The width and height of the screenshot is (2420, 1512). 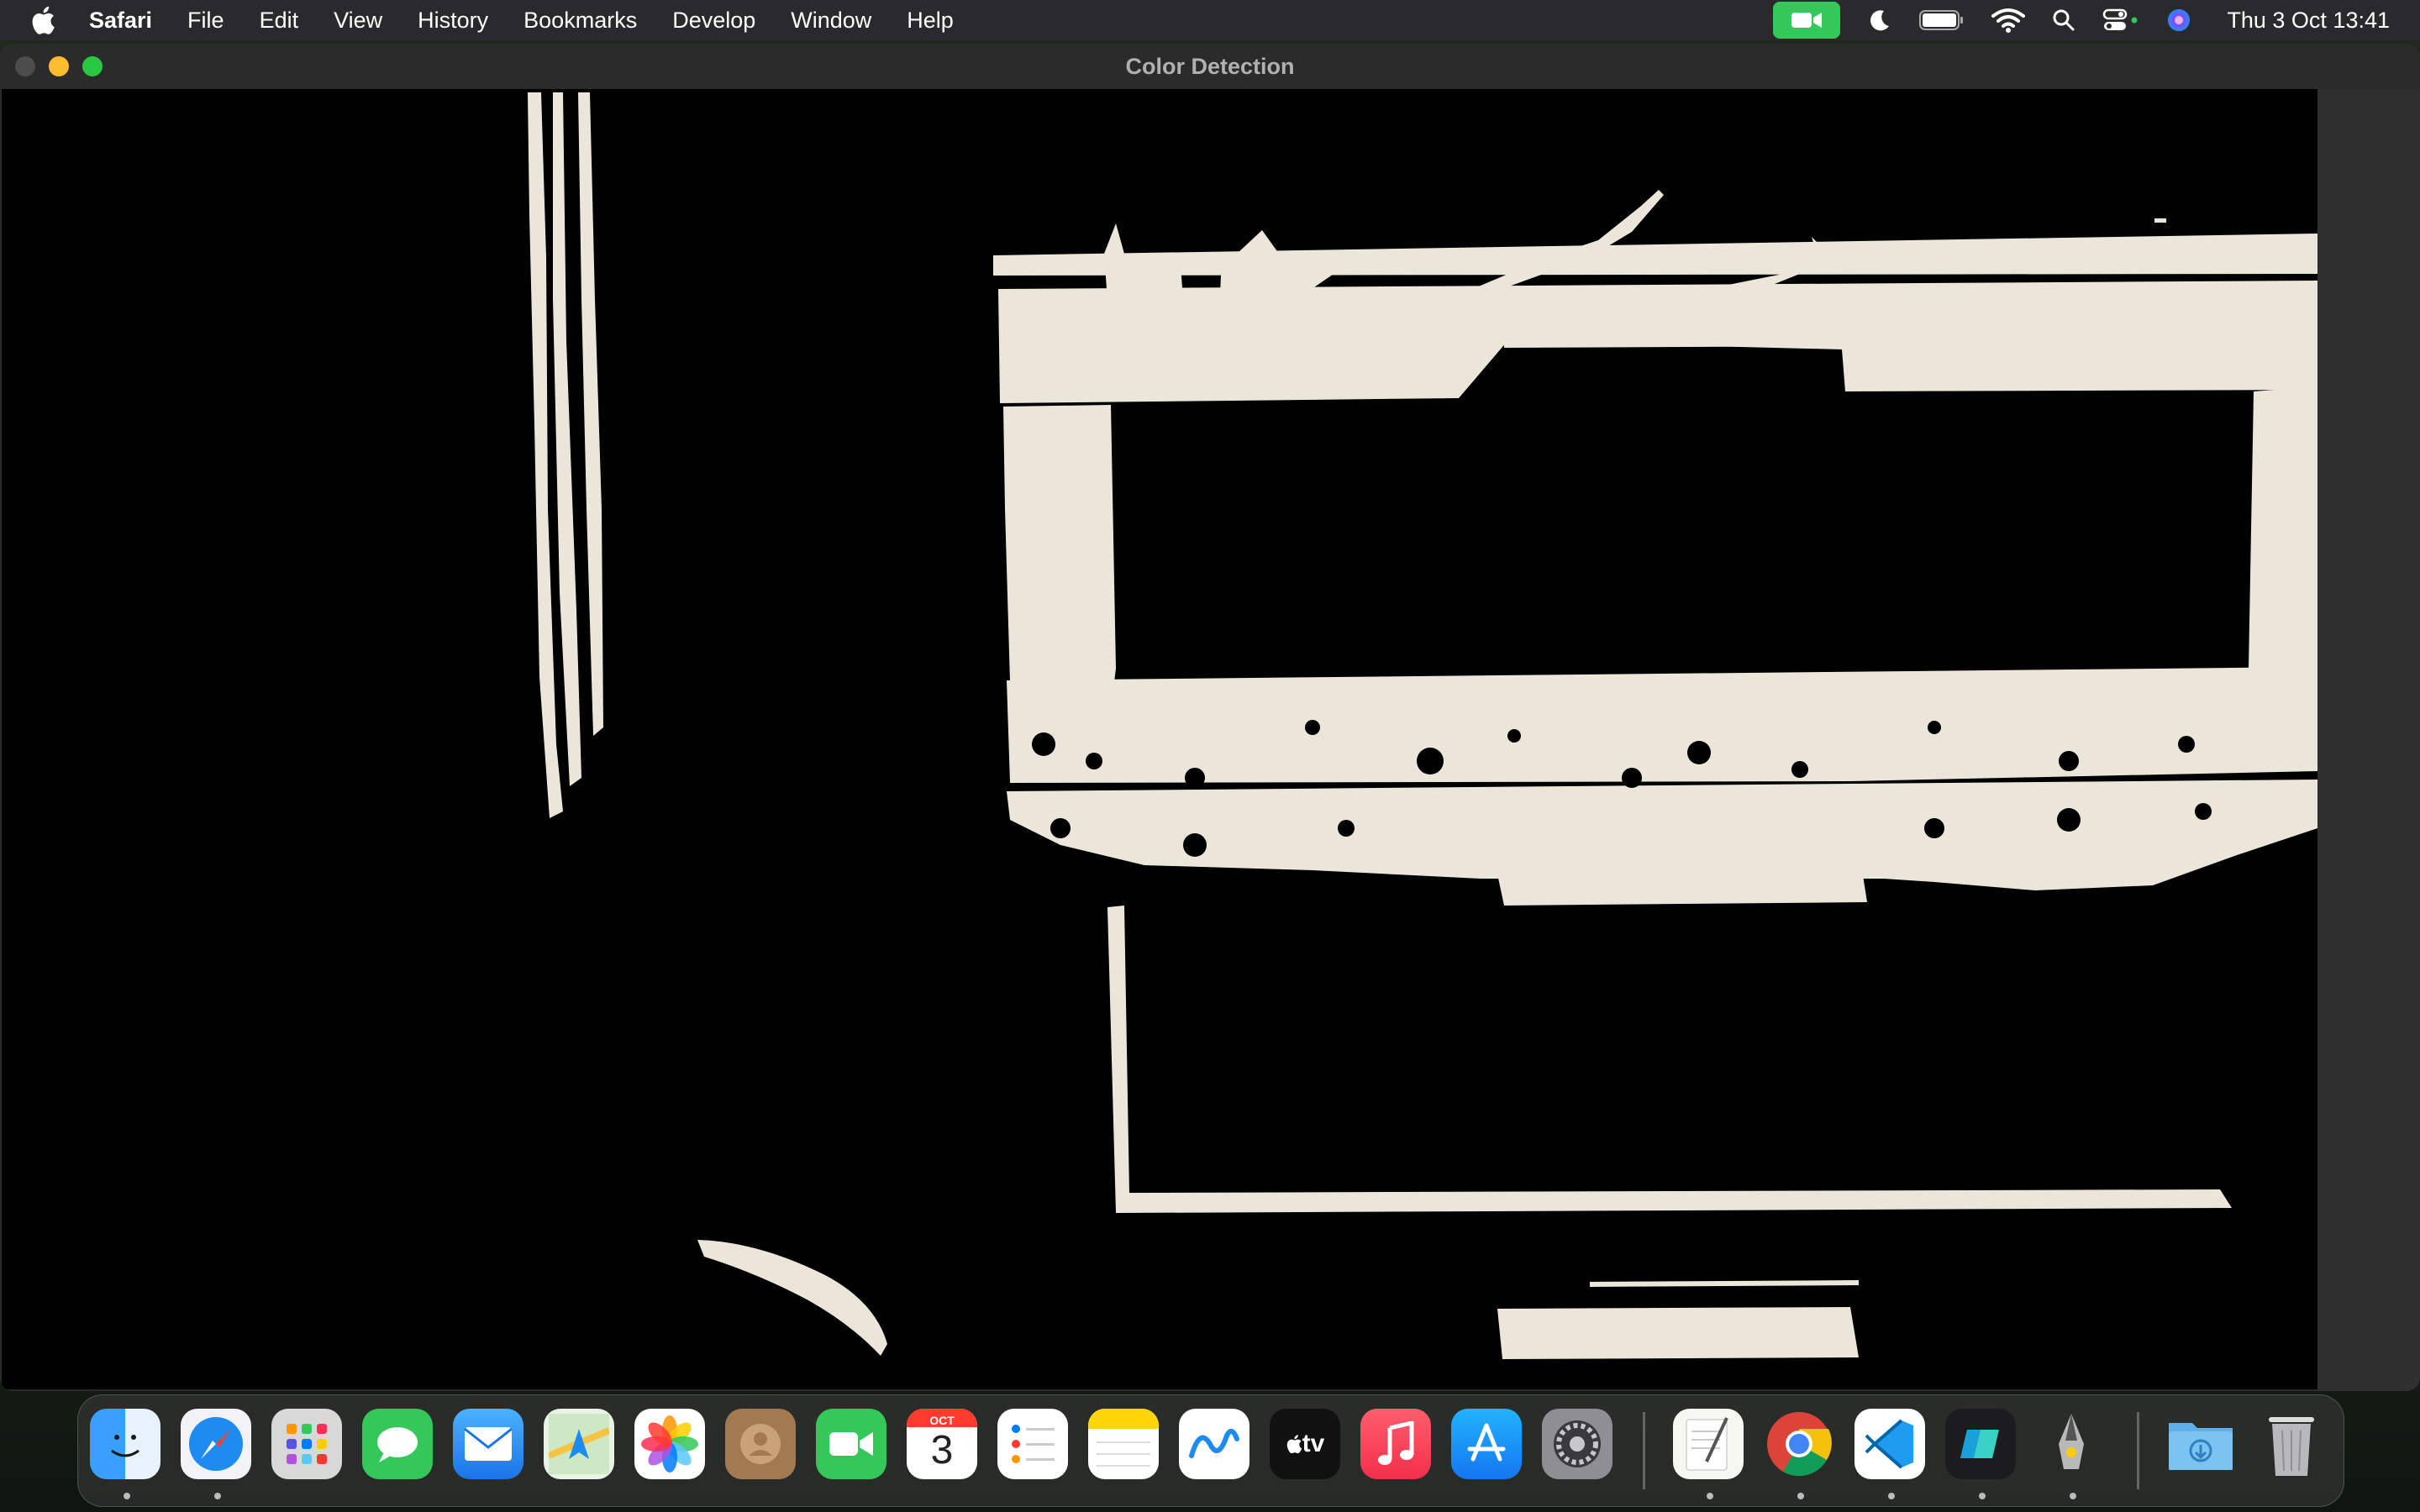 What do you see at coordinates (1981, 1444) in the screenshot?
I see `ai-app-icon` at bounding box center [1981, 1444].